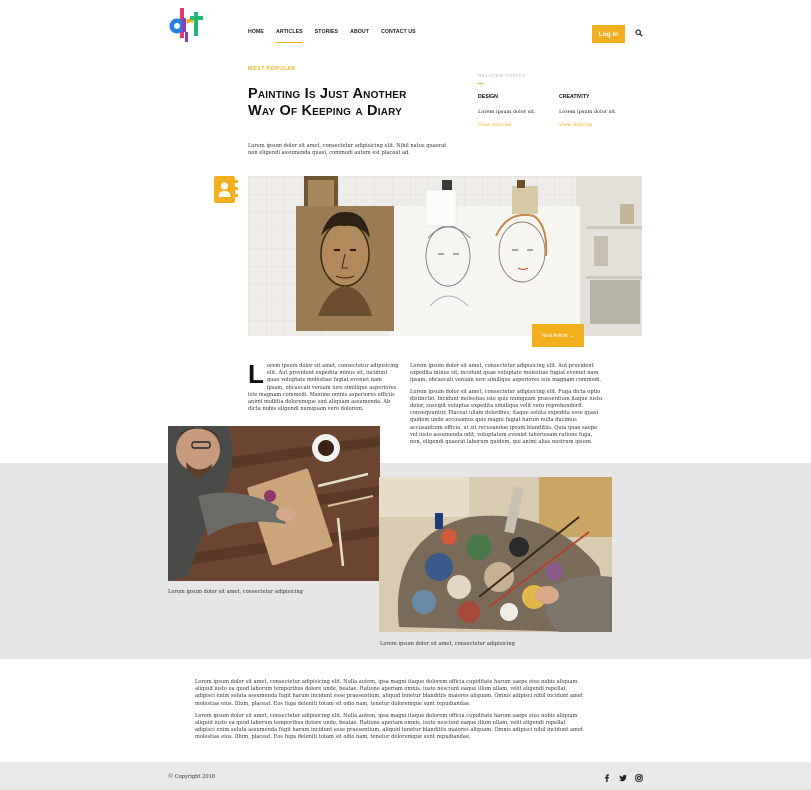  What do you see at coordinates (226, 189) in the screenshot?
I see `contact-book-icon` at bounding box center [226, 189].